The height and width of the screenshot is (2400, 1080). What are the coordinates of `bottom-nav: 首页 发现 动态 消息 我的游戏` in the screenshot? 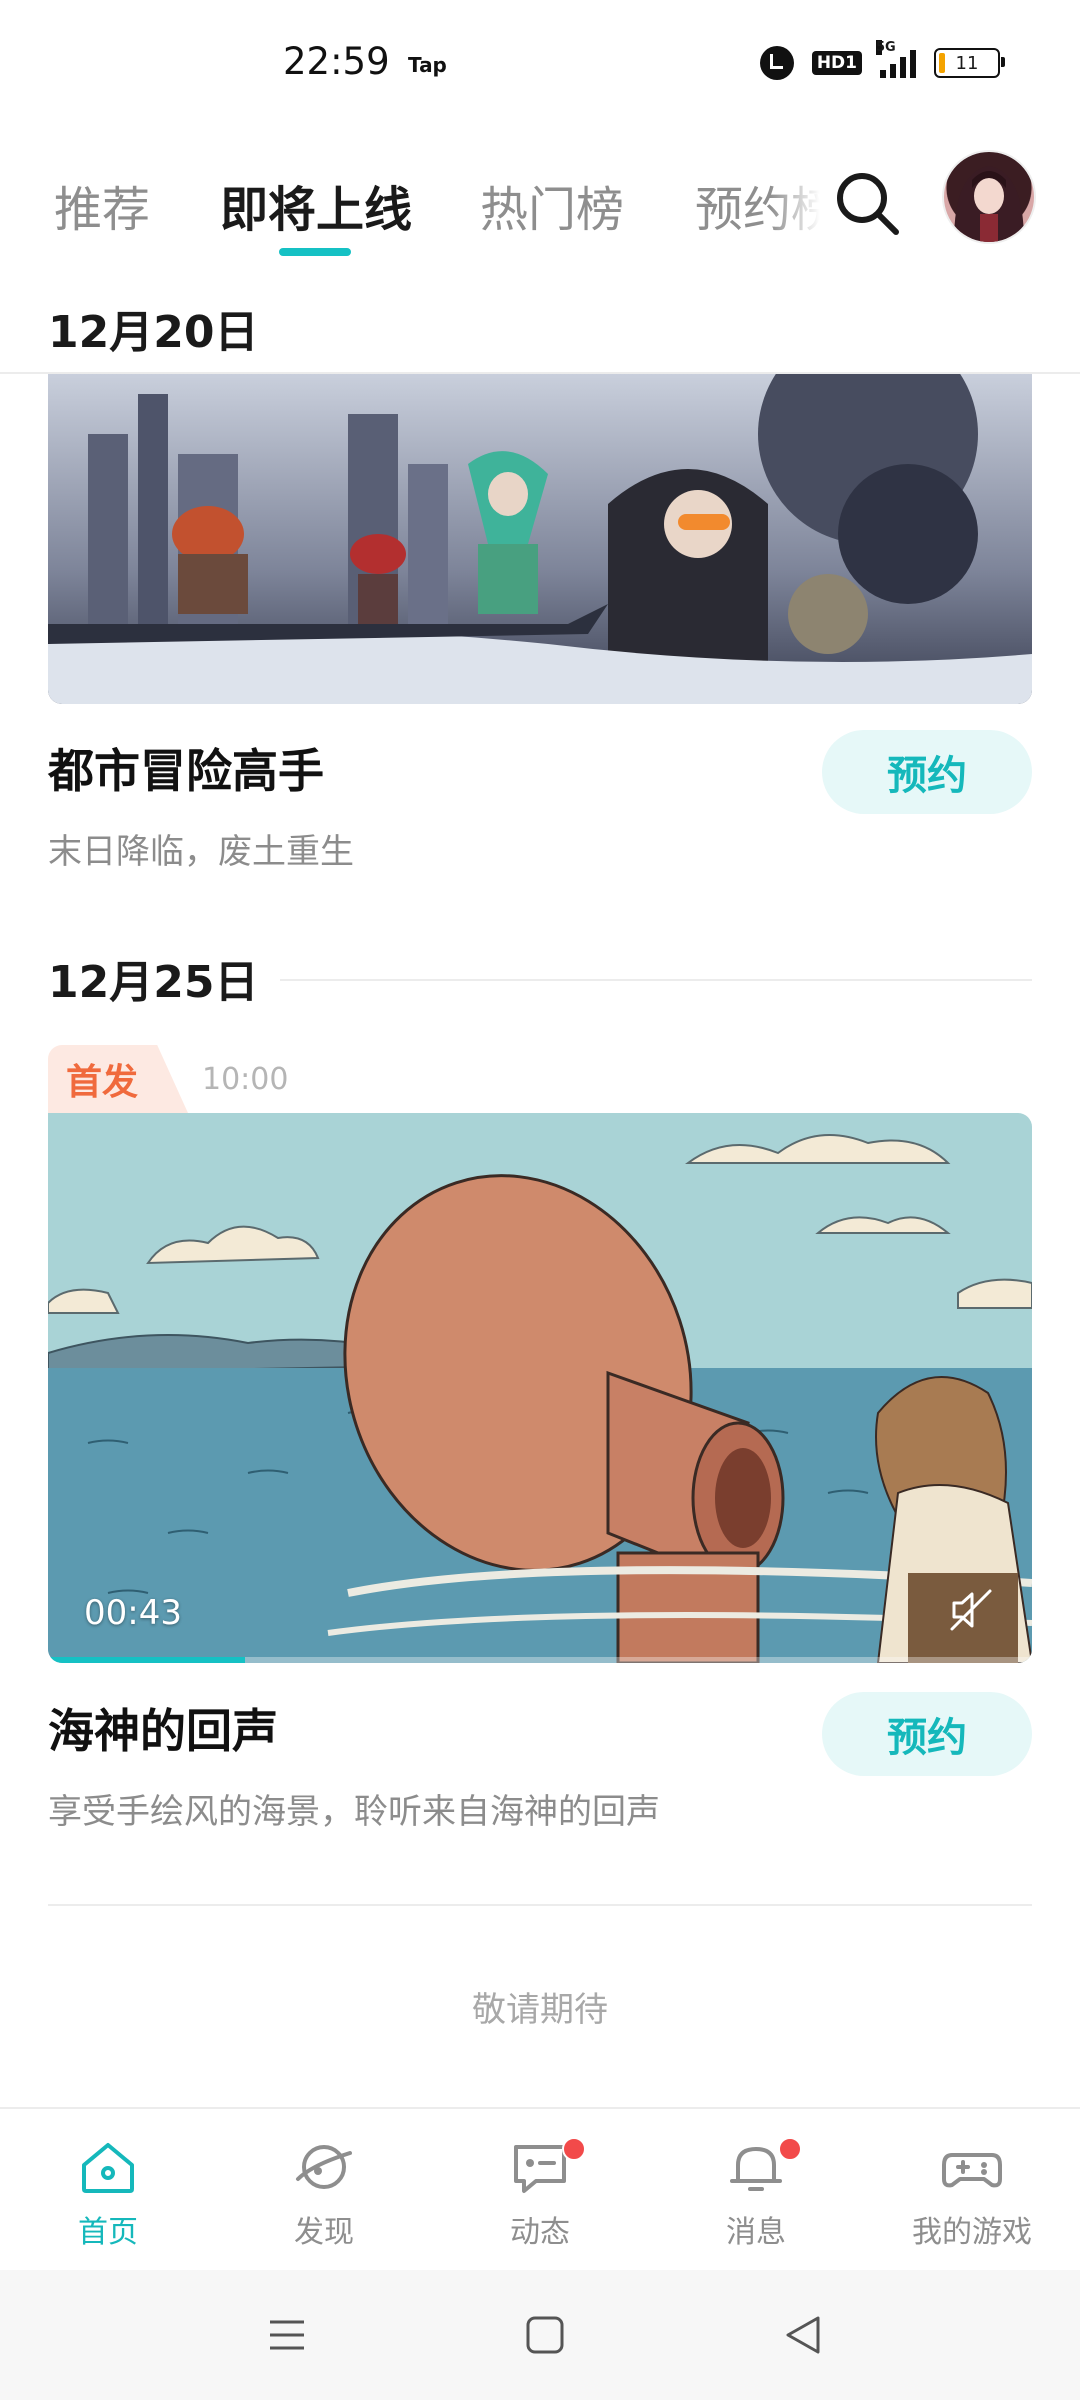 It's located at (540, 2189).